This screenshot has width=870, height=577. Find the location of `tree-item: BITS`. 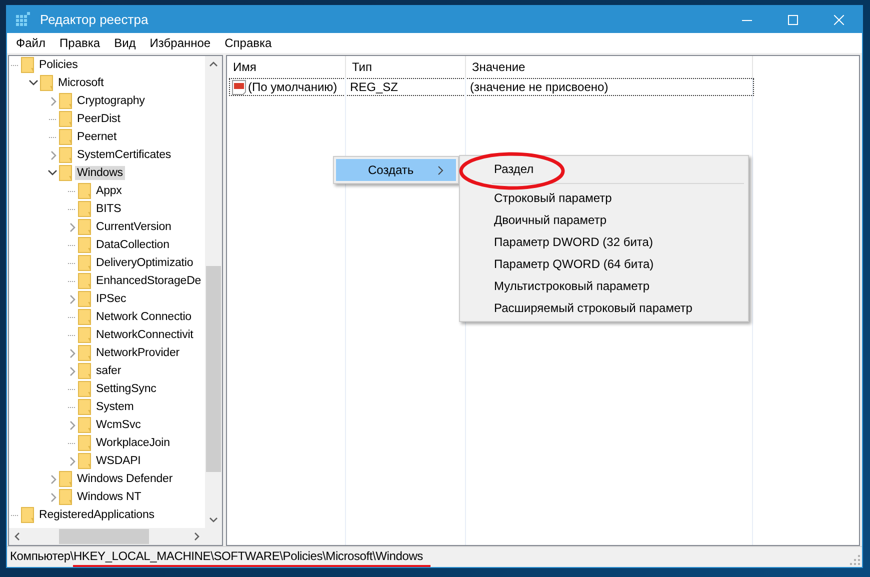

tree-item: BITS is located at coordinates (109, 209).